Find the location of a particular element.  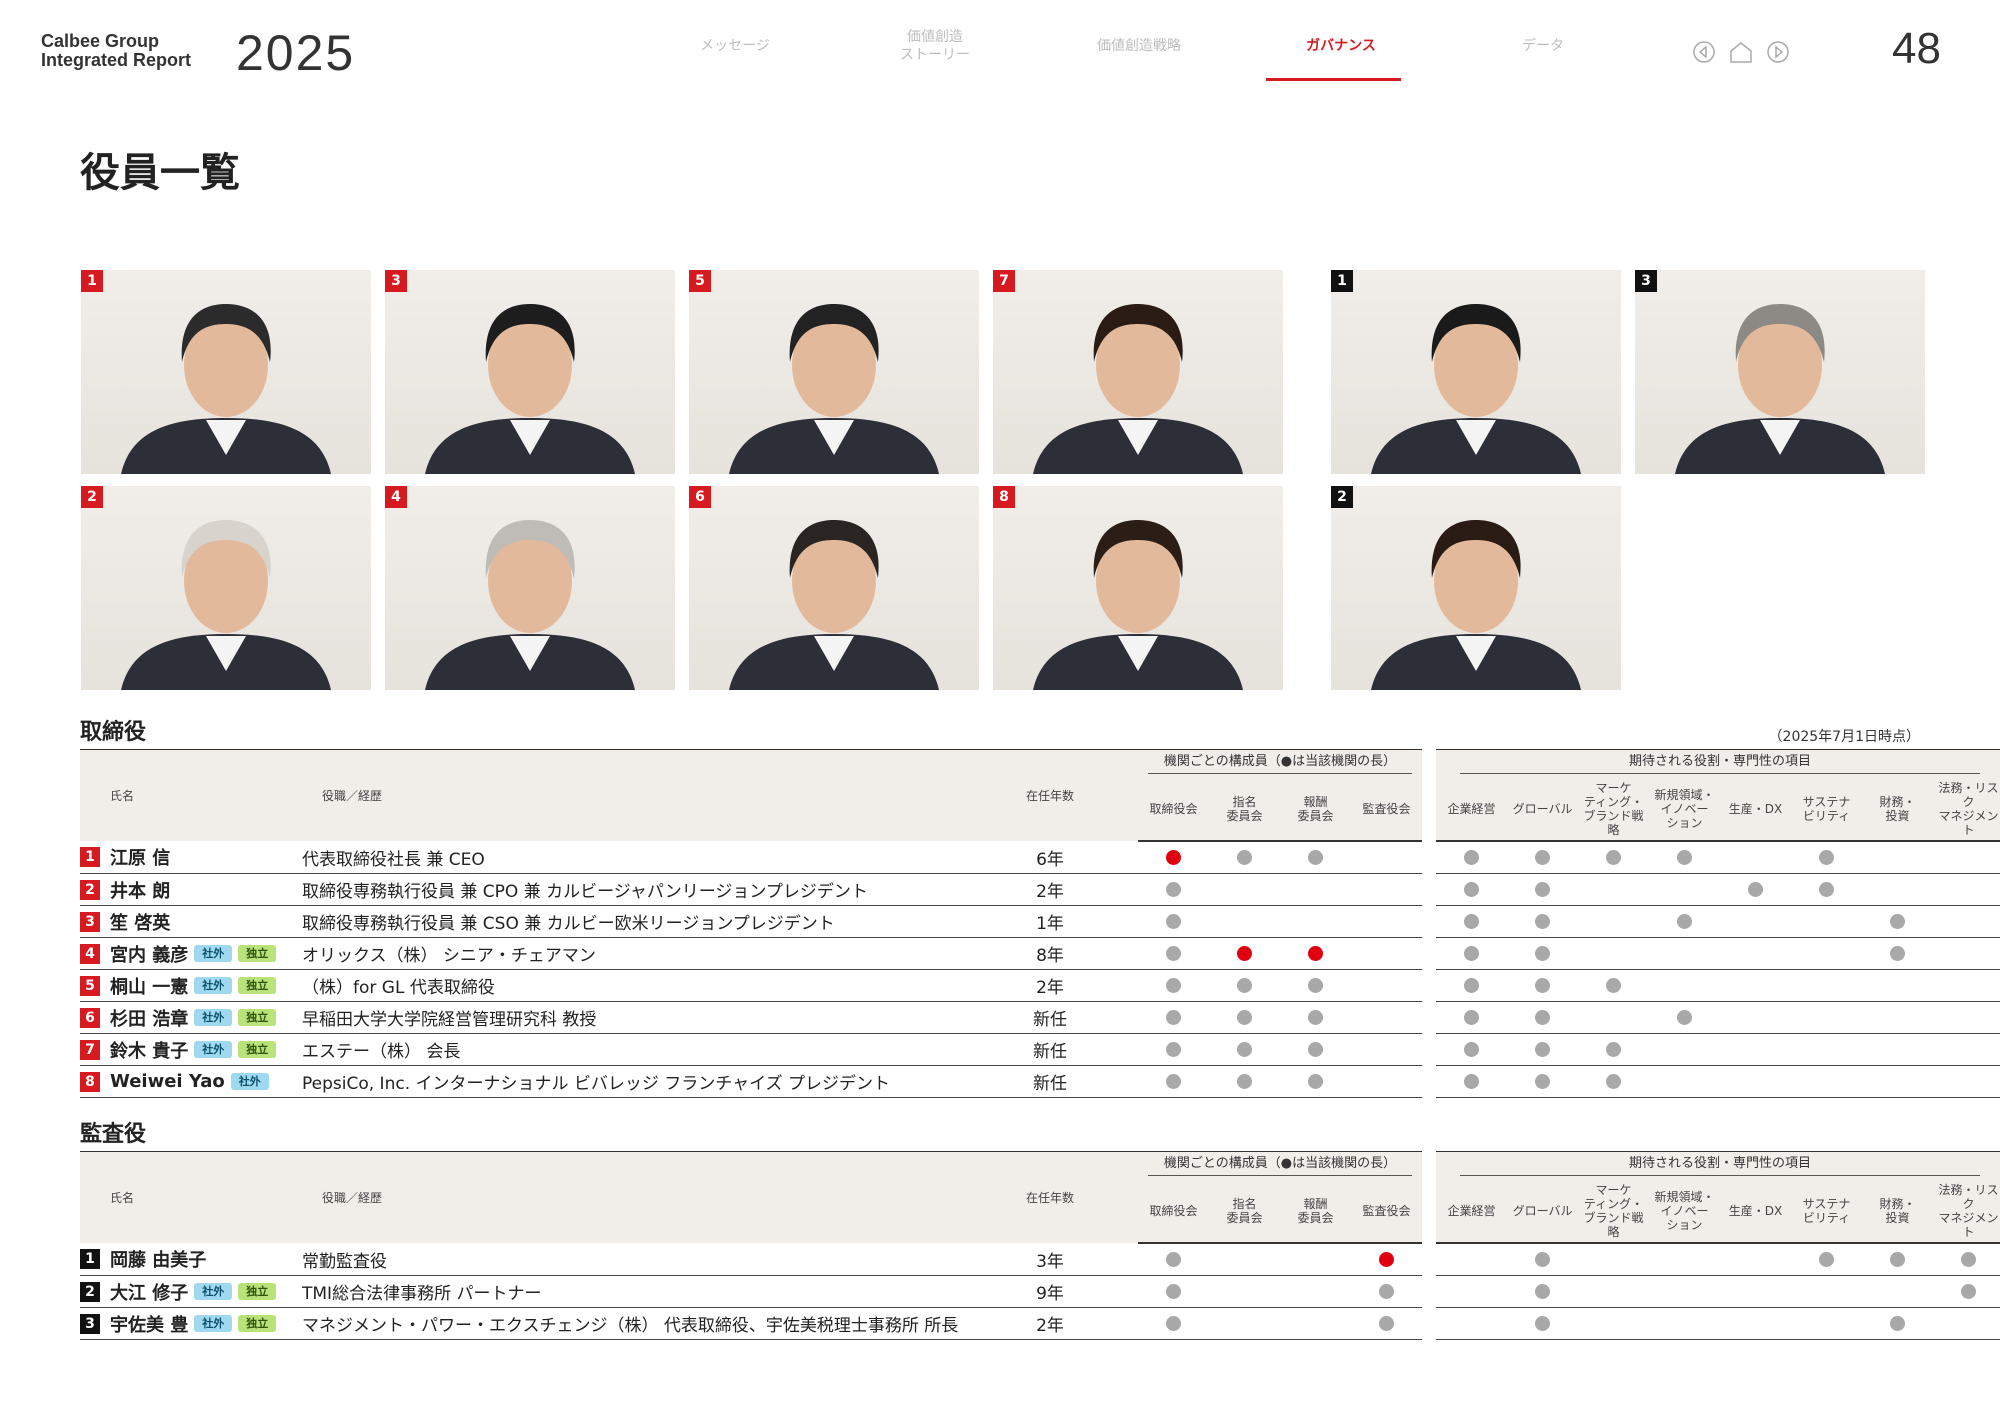

col-header-expertise: 企業経営 is located at coordinates (1472, 810).